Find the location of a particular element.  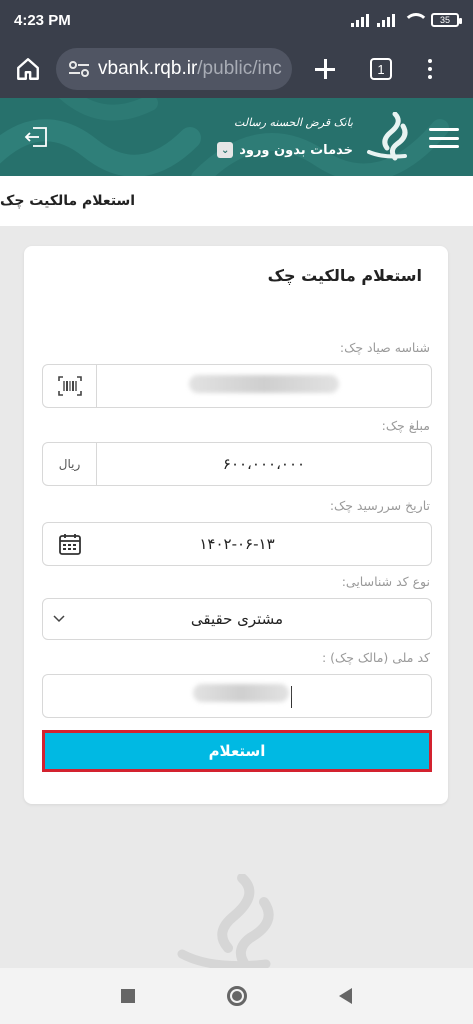

sayad-id-field is located at coordinates (237, 386).